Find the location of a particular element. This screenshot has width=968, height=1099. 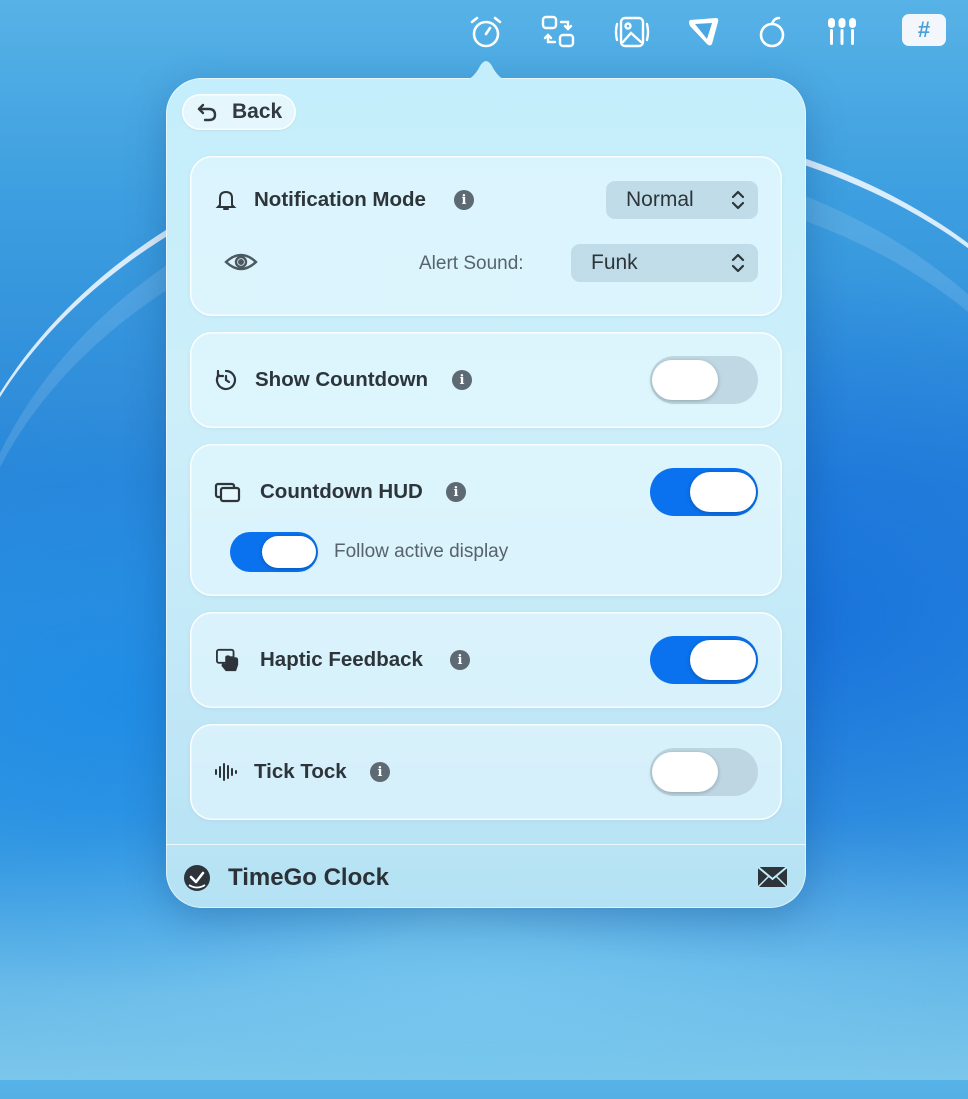

back-button: Back is located at coordinates (239, 112).